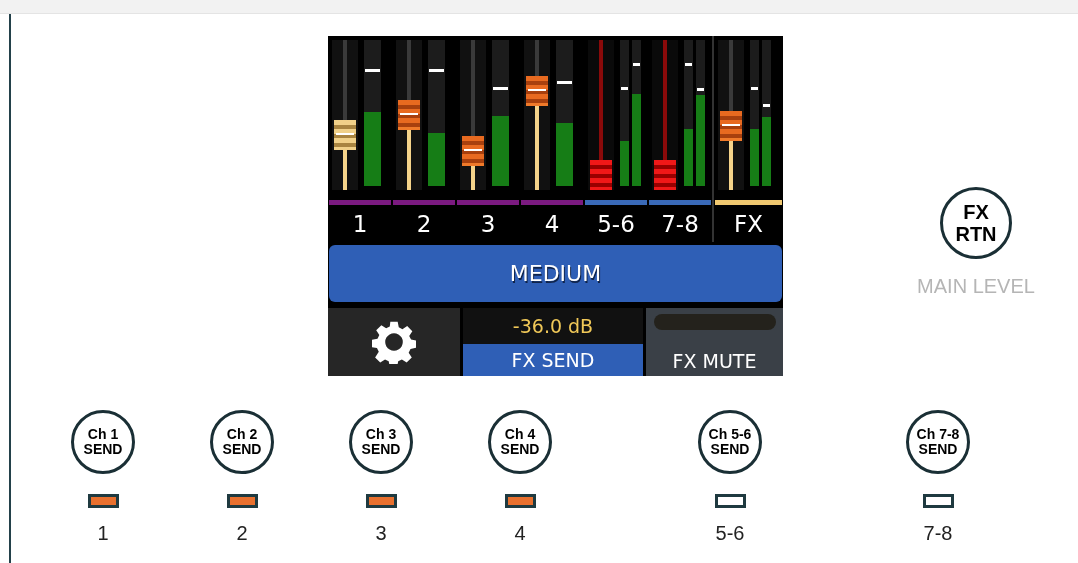  Describe the element at coordinates (730, 442) in the screenshot. I see `send-button: Ch 5-6 SEND` at that location.